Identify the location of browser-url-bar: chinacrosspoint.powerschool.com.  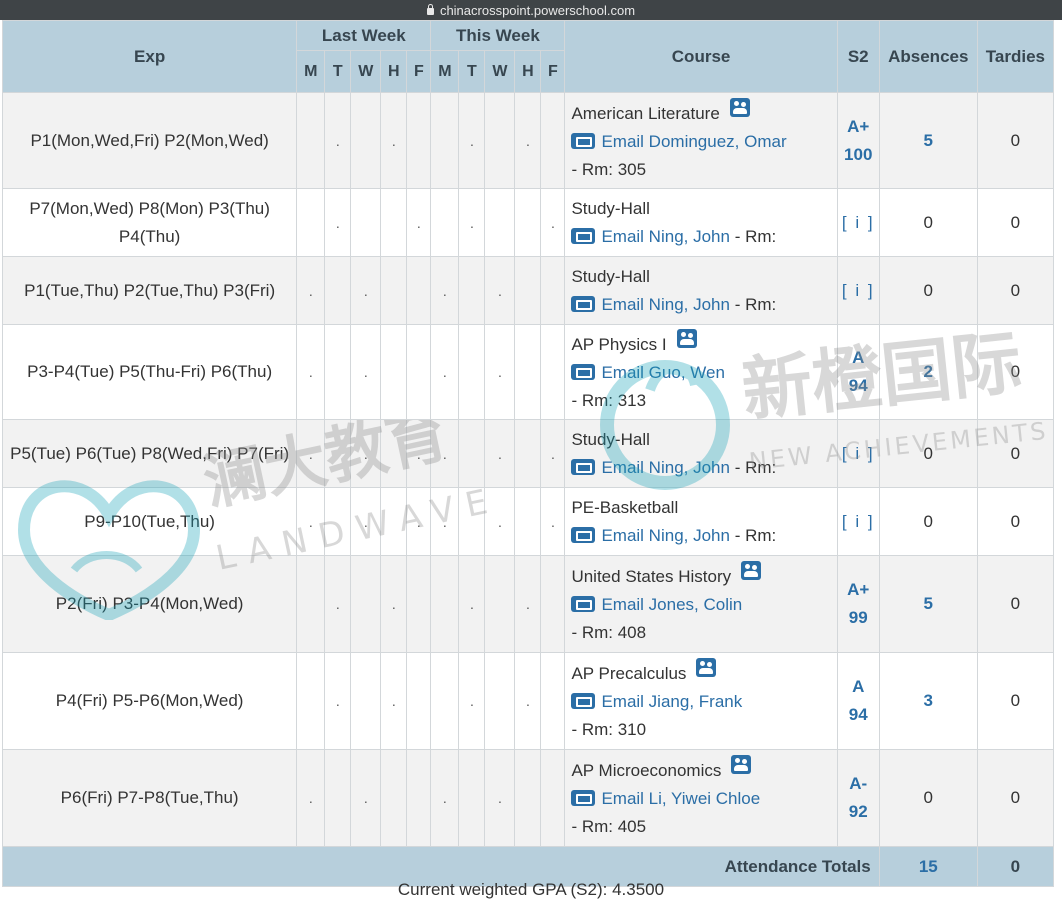
(531, 10).